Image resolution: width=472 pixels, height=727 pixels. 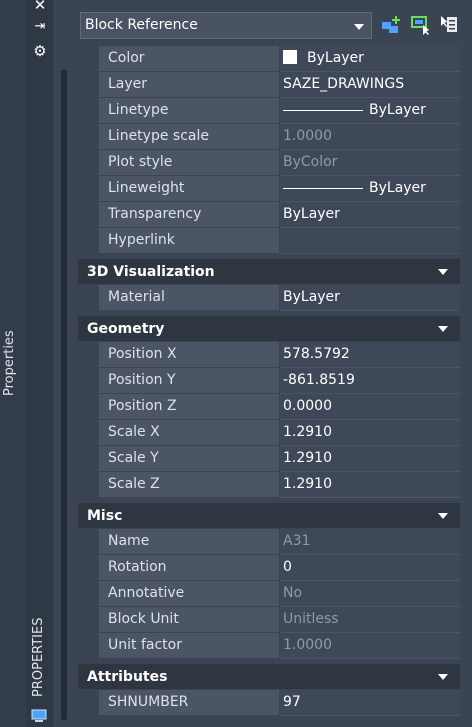 What do you see at coordinates (370, 85) in the screenshot?
I see `property-value: SAZE_DRAWINGS` at bounding box center [370, 85].